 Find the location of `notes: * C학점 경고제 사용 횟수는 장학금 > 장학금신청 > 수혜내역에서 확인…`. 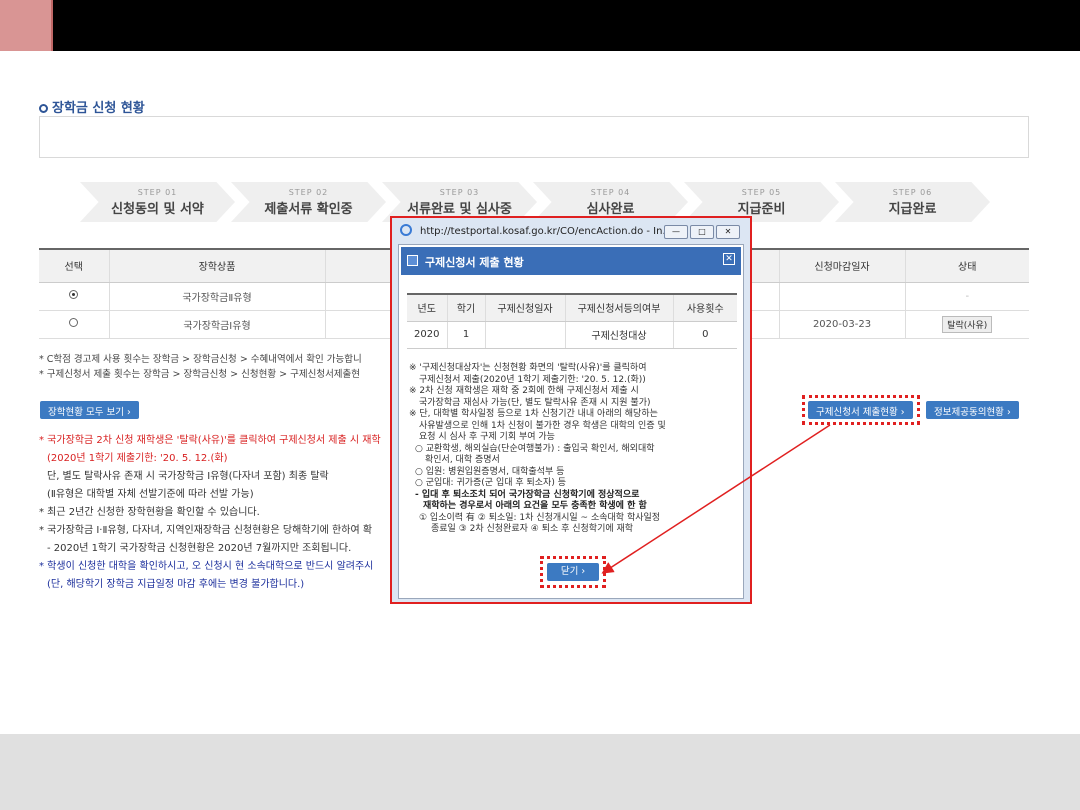

notes: * C학점 경고제 사용 횟수는 장학금 > 장학금신청 > 수혜내역에서 확인… is located at coordinates (200, 367).